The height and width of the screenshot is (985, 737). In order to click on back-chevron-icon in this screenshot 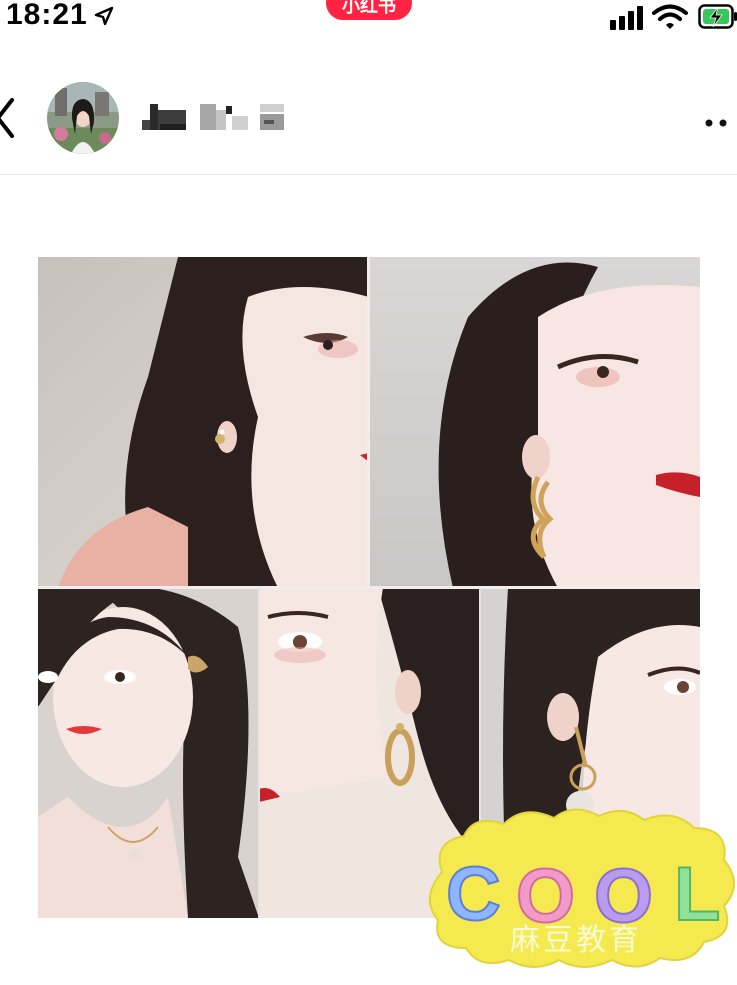, I will do `click(9, 120)`.